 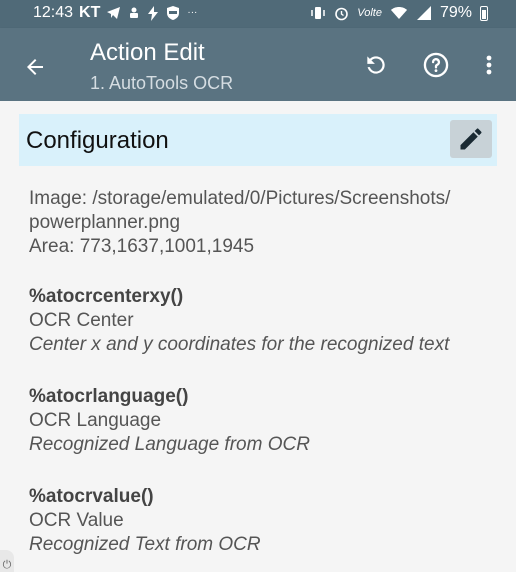 I want to click on edit-configuration-button, so click(x=471, y=139).